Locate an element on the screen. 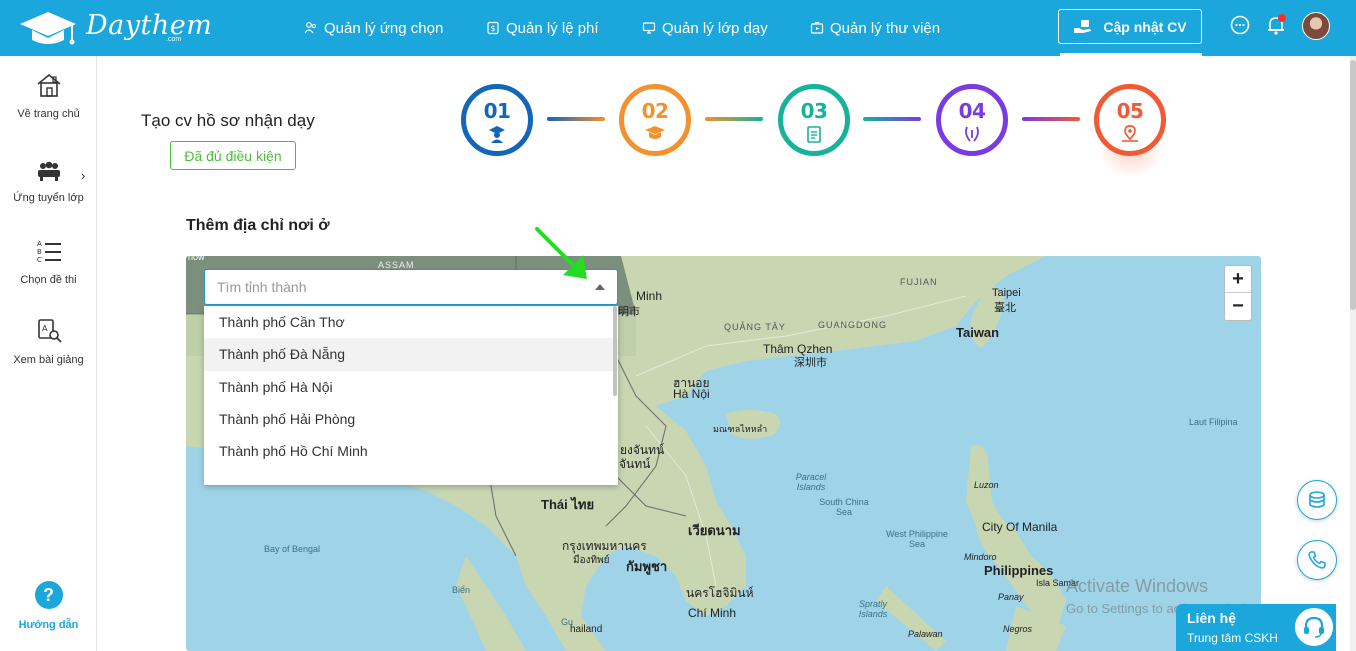 Image resolution: width=1356 pixels, height=651 pixels. question-icon: ? is located at coordinates (48, 595).